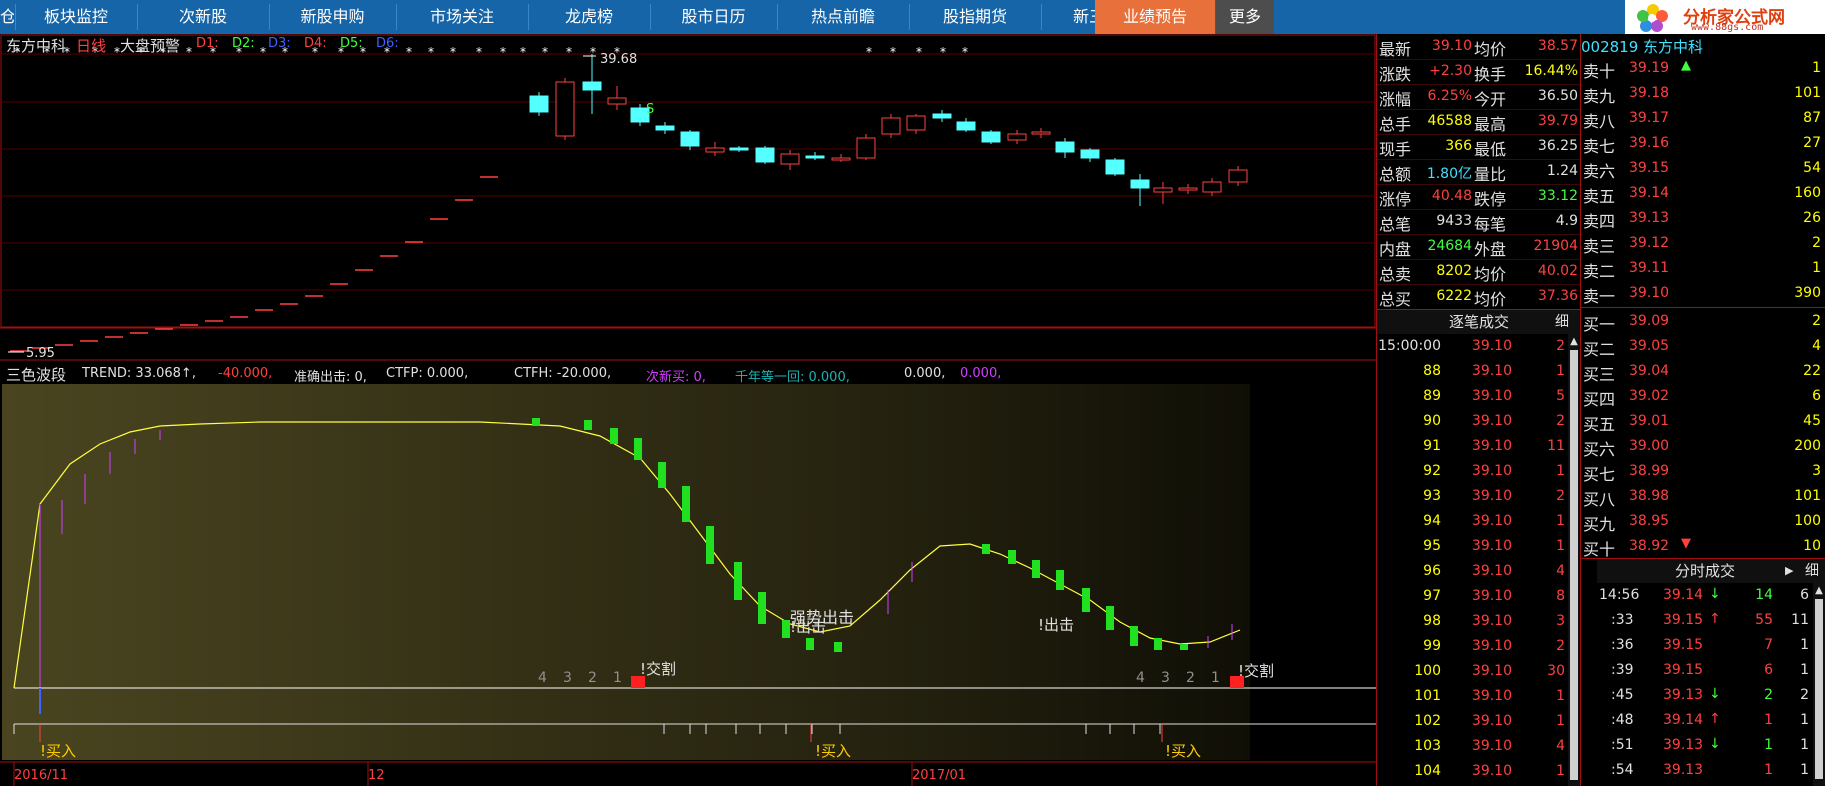  I want to click on nav-item-market-focus: 市场关注, so click(462, 17).